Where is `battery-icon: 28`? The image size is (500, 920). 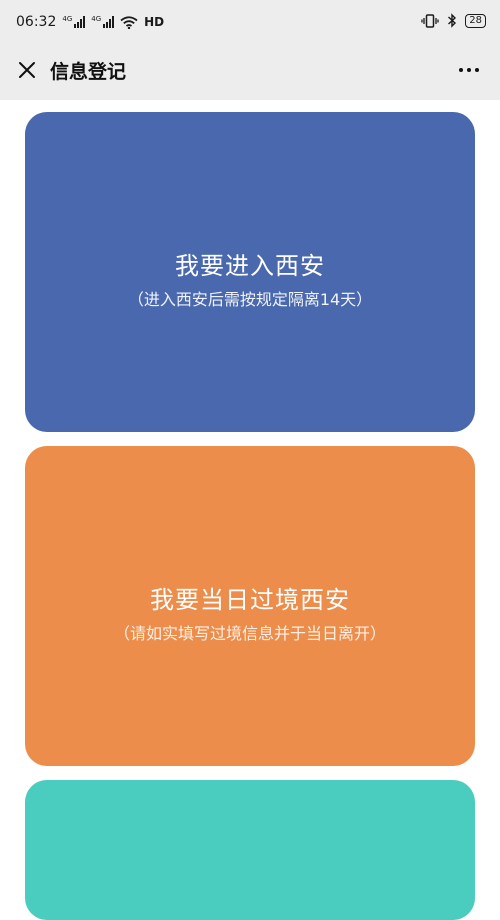
battery-icon: 28 is located at coordinates (475, 20).